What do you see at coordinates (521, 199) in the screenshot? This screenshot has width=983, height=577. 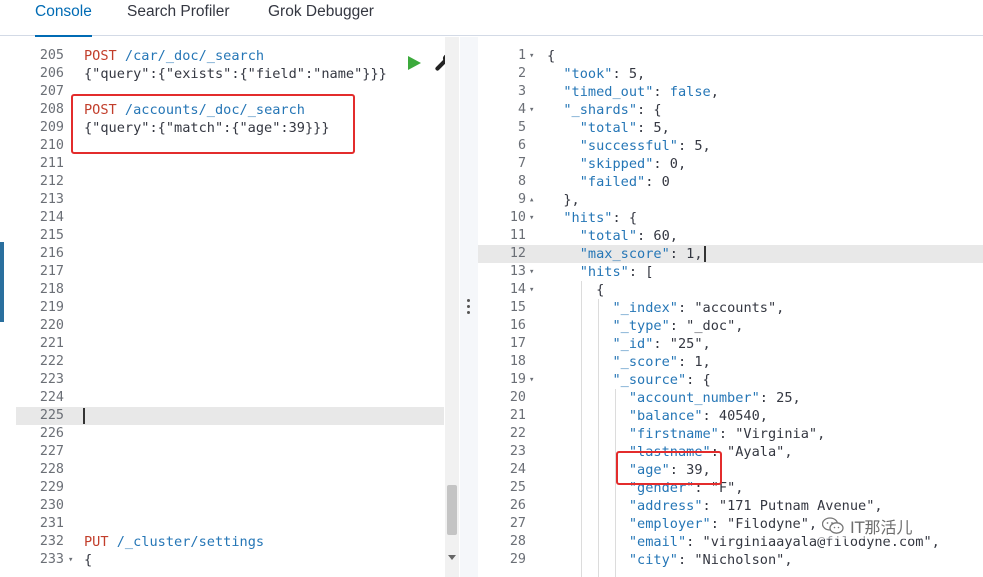 I see `line-number: 9` at bounding box center [521, 199].